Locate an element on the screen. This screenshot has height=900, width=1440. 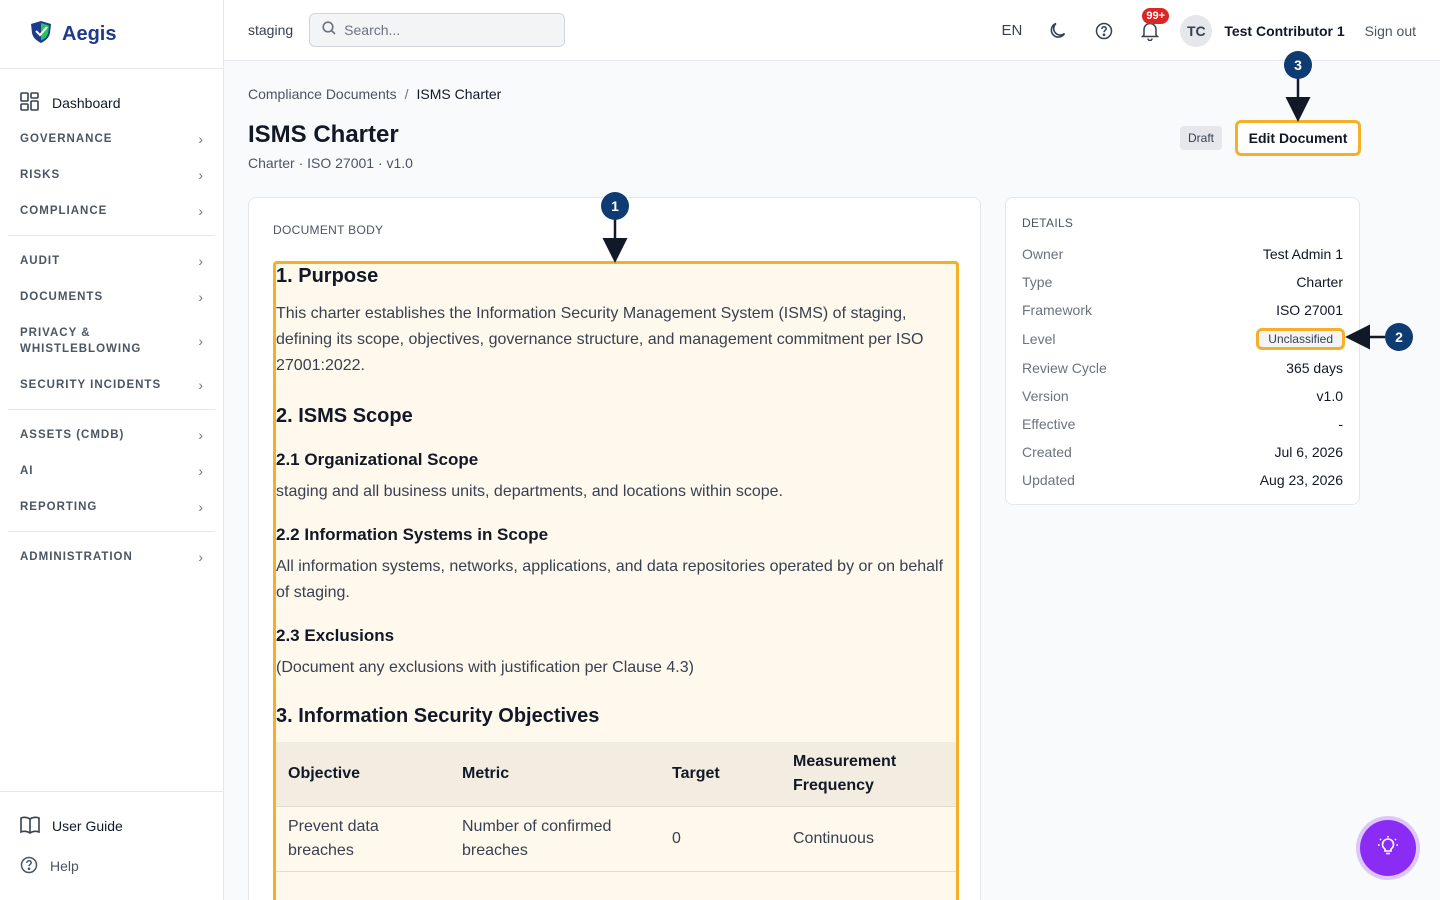
sidebar-item-dashboard: Dashboard is located at coordinates (111, 103).